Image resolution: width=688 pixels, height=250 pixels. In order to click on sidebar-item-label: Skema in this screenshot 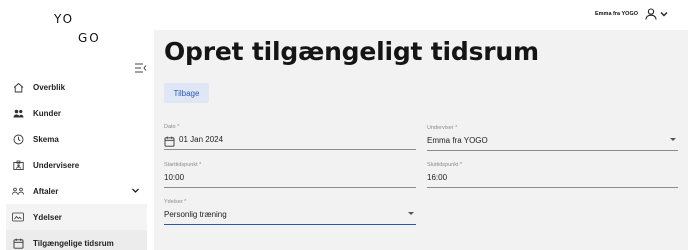, I will do `click(46, 139)`.